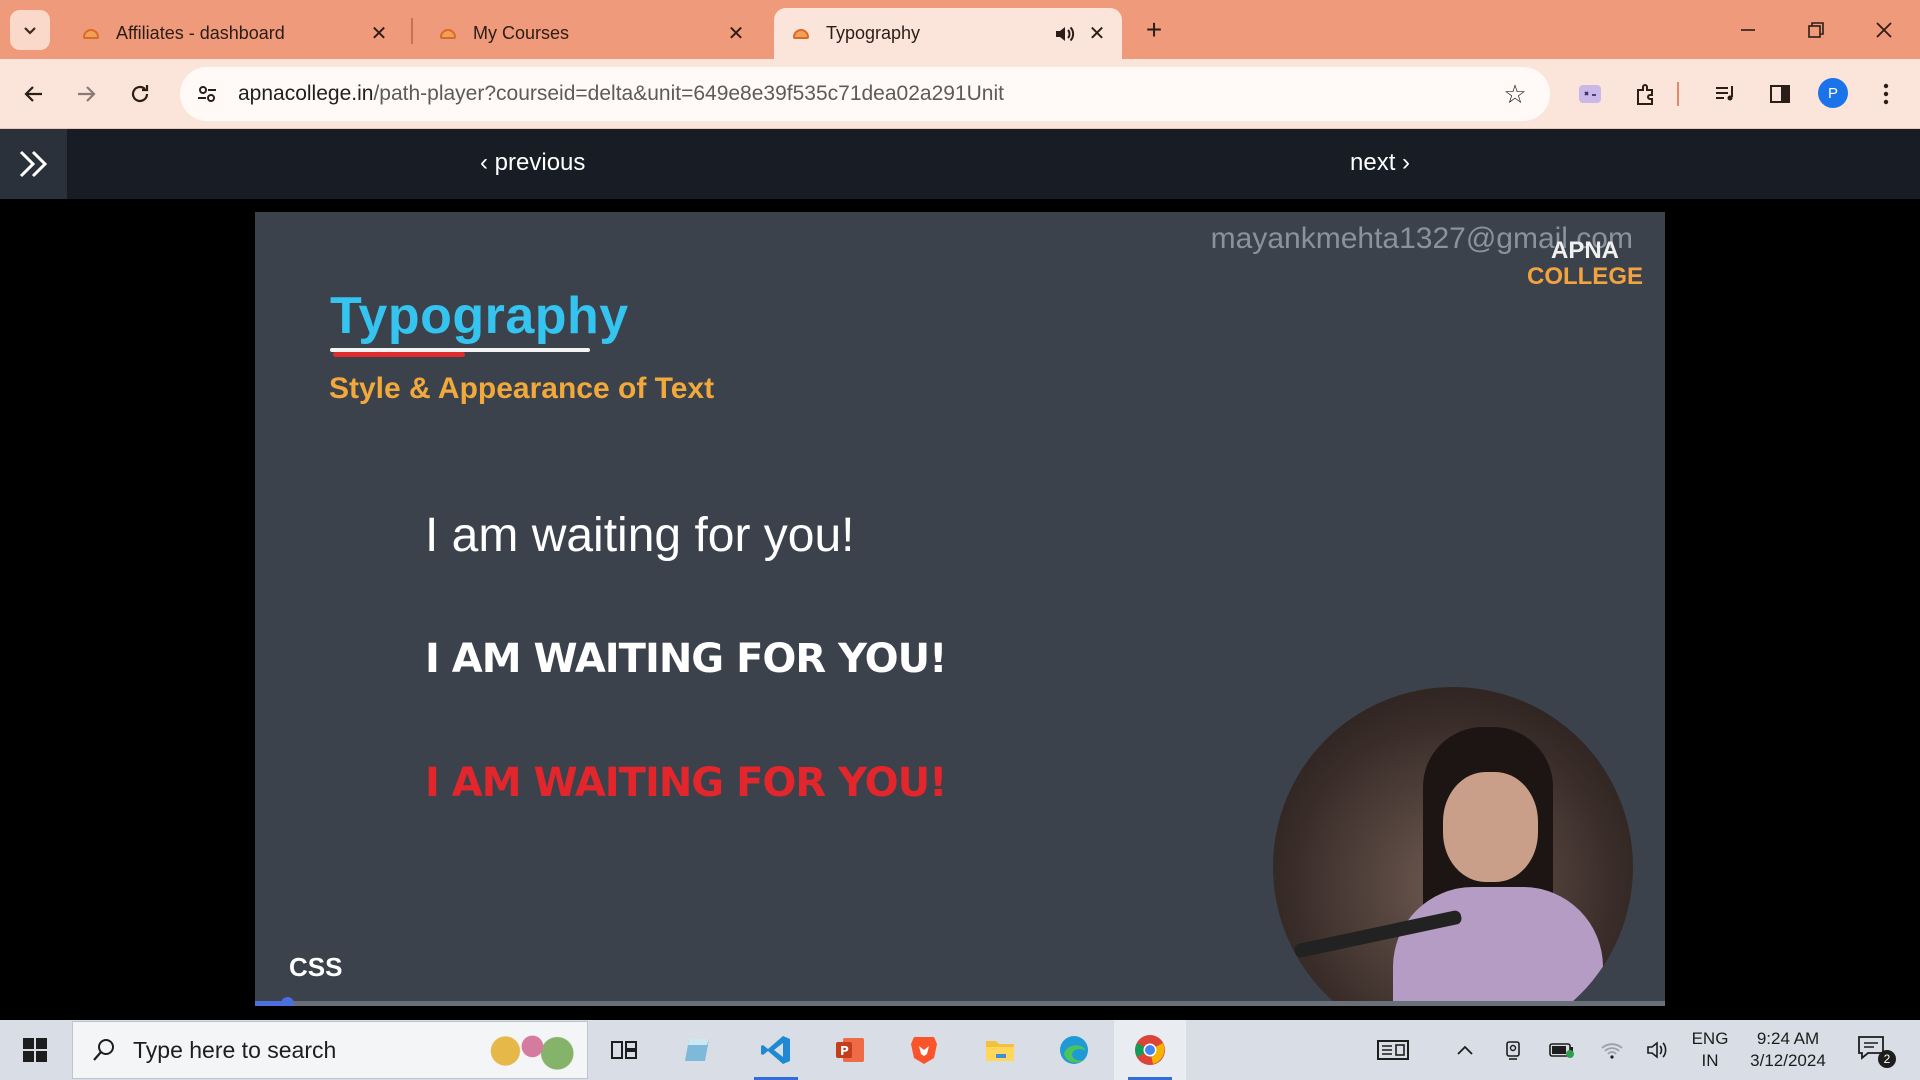 This screenshot has height=1080, width=1920. I want to click on arrow-right-icon, so click(87, 94).